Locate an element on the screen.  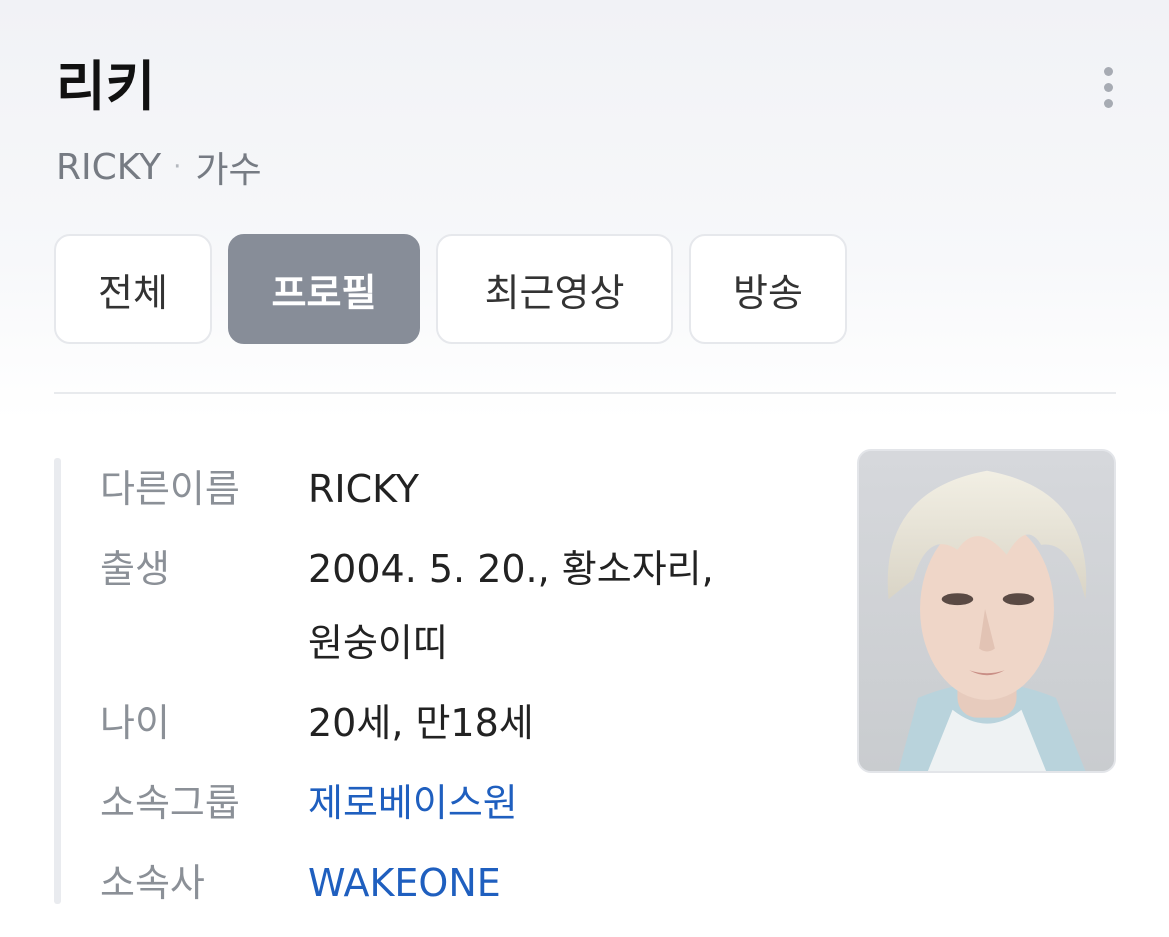
subtitle: RICKY · 가수 is located at coordinates (159, 167).